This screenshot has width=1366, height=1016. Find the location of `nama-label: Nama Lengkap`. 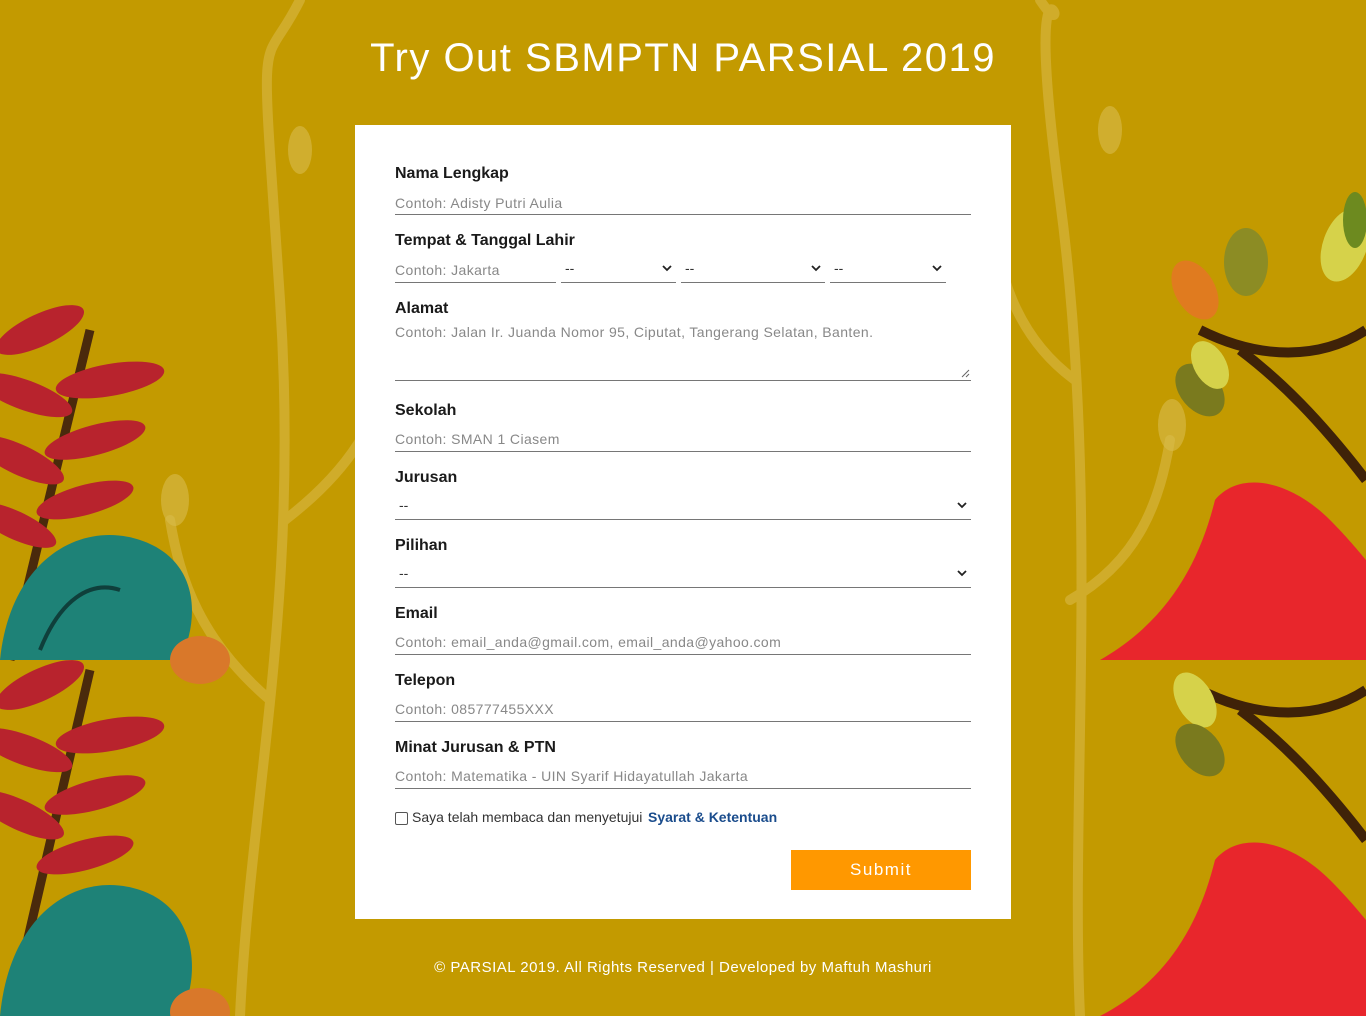

nama-label: Nama Lengkap is located at coordinates (452, 173).